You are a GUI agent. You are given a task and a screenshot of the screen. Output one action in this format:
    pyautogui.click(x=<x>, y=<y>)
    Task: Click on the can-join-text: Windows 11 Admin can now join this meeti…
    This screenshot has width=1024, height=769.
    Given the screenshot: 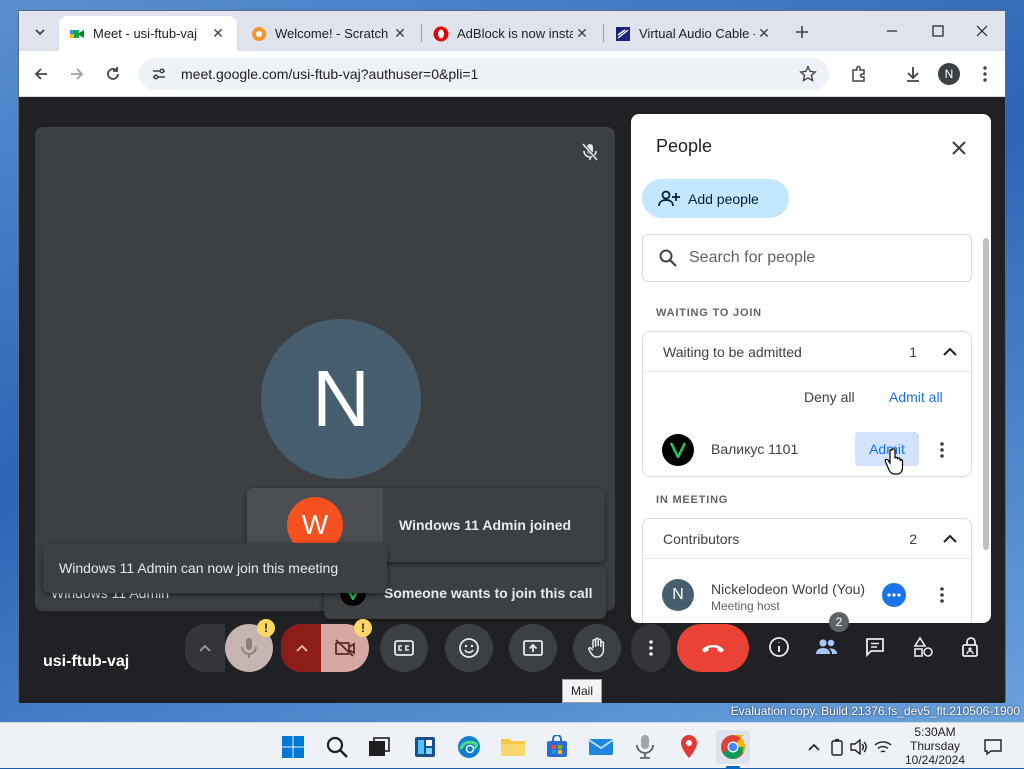 What is the action you would take?
    pyautogui.click(x=199, y=568)
    